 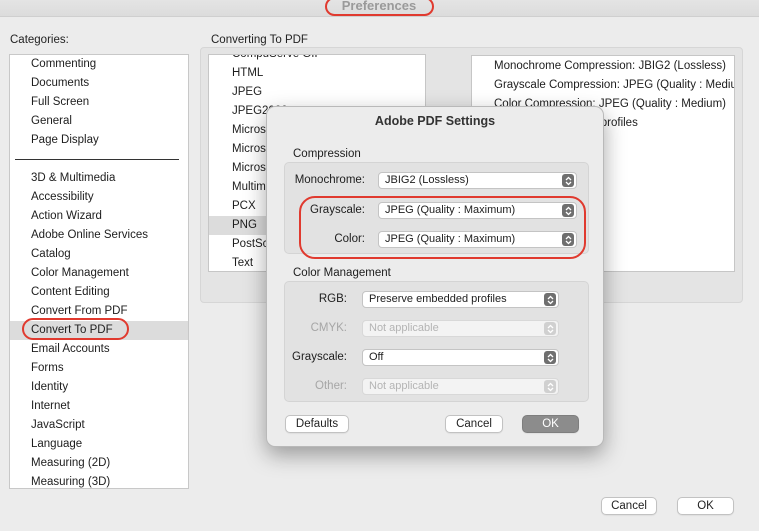 I want to click on category-item-color-management: Color Management, so click(x=99, y=273).